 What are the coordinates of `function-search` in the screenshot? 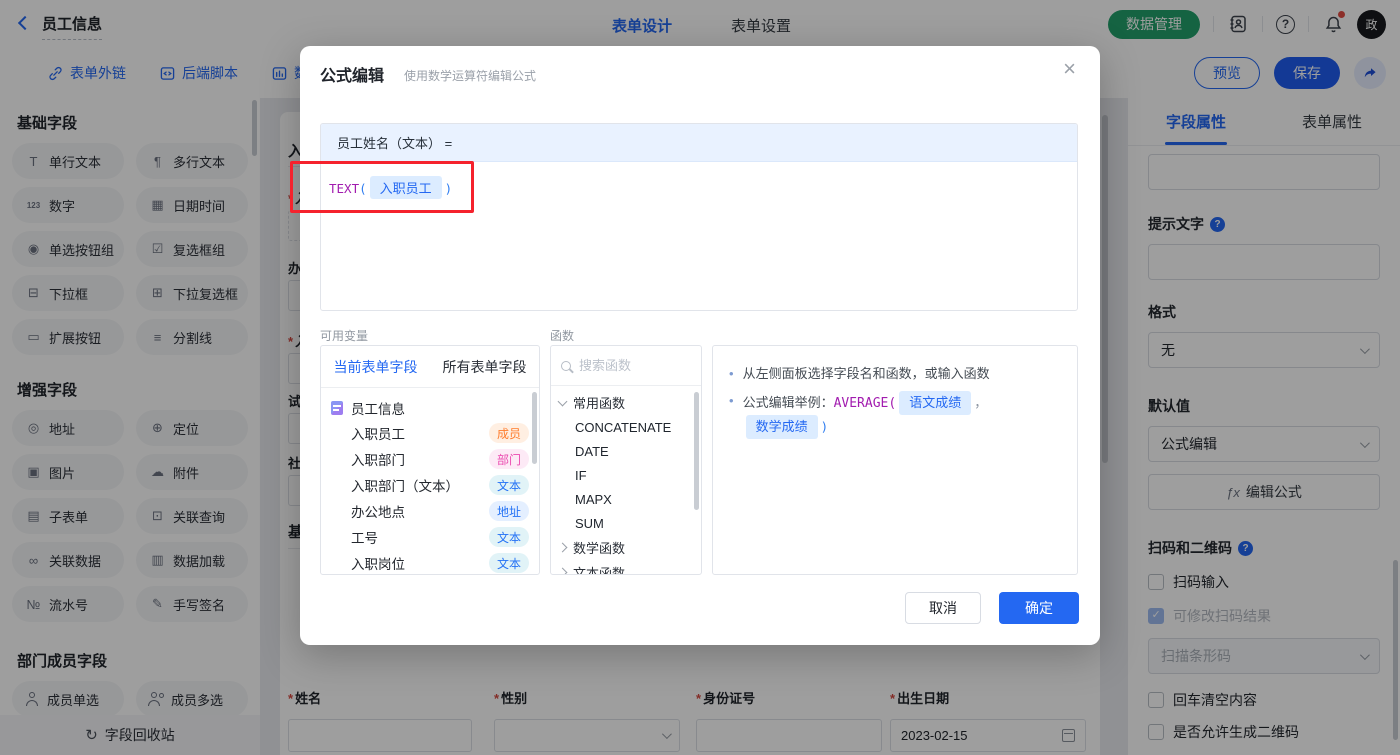 It's located at (626, 366).